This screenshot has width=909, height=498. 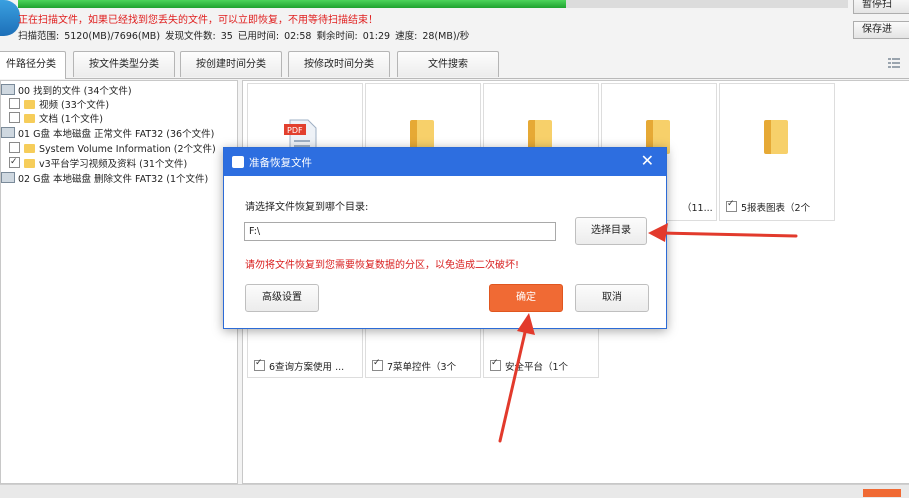 I want to click on advanced-settings-button: 高级设置, so click(x=282, y=298).